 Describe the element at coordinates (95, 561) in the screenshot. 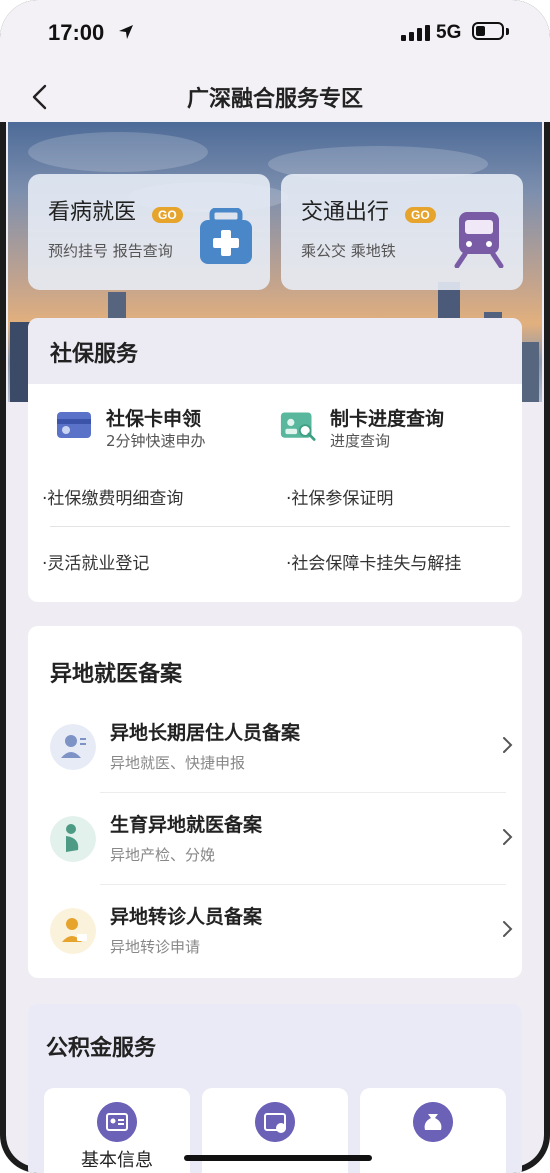

I see `link-flexible-employment: ·灵活就业登记` at that location.